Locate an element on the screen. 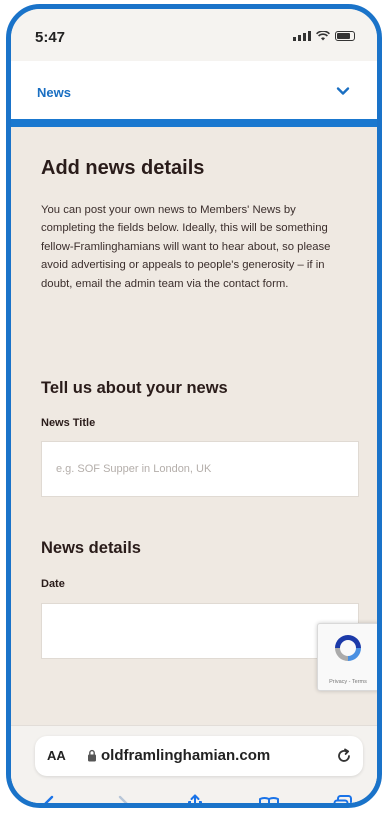  page-heading: Add news details is located at coordinates (123, 168).